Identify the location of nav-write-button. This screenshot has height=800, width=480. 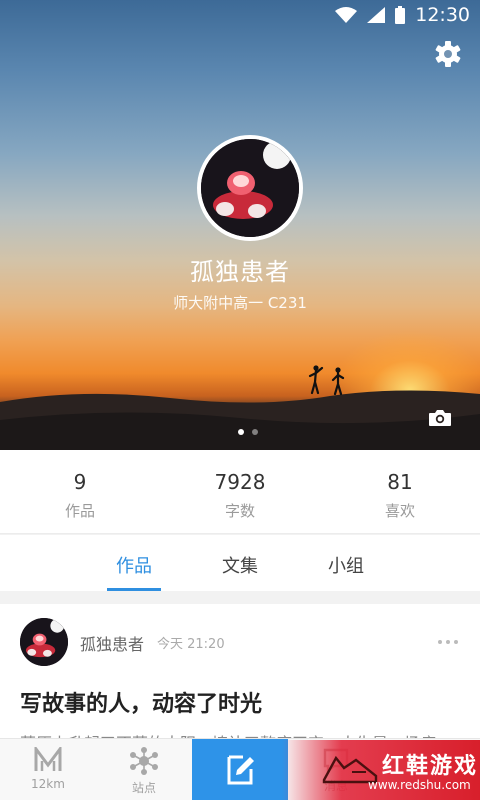
(240, 769).